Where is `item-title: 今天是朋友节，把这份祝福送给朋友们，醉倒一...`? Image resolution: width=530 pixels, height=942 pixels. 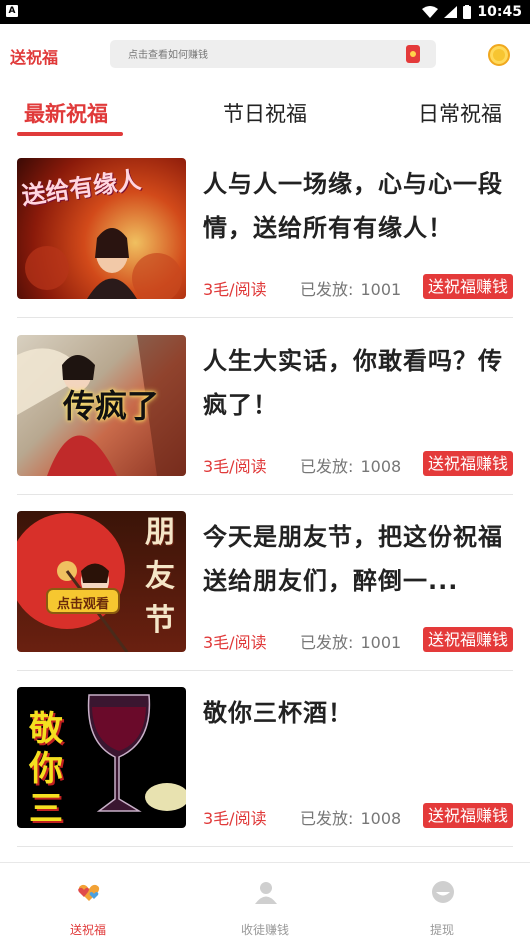
item-title: 今天是朋友节，把这份祝福送给朋友们，醉倒一... is located at coordinates (358, 559).